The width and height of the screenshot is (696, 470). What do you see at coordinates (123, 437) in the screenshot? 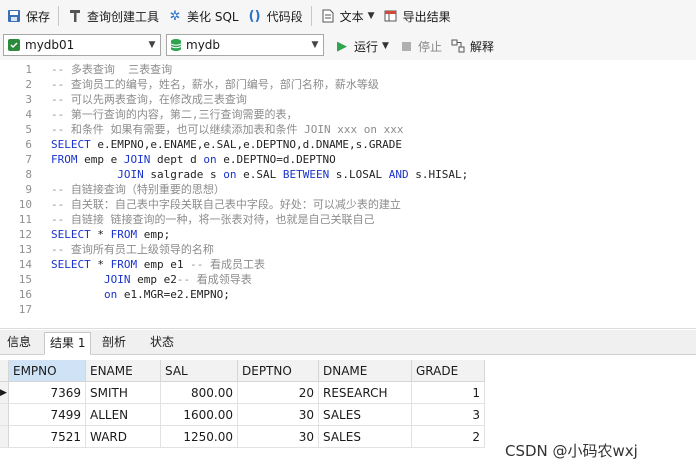
I see `table-cell: WARD` at bounding box center [123, 437].